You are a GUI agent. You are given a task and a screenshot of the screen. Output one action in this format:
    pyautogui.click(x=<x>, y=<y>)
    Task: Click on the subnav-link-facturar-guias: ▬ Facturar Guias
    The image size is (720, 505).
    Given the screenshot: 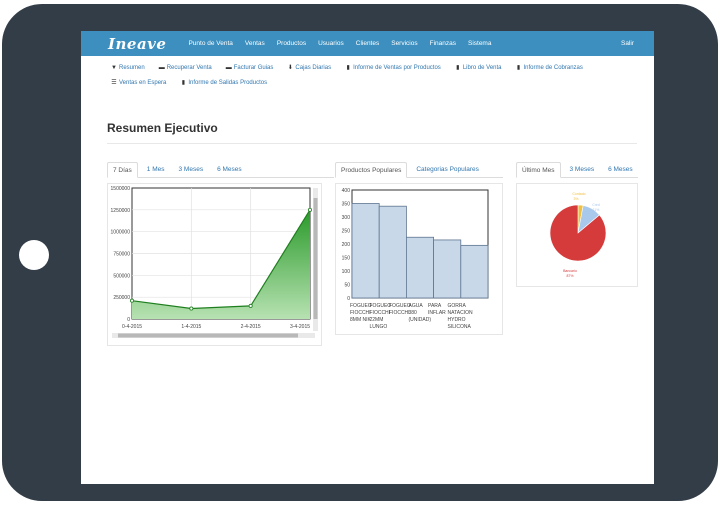 What is the action you would take?
    pyautogui.click(x=250, y=67)
    